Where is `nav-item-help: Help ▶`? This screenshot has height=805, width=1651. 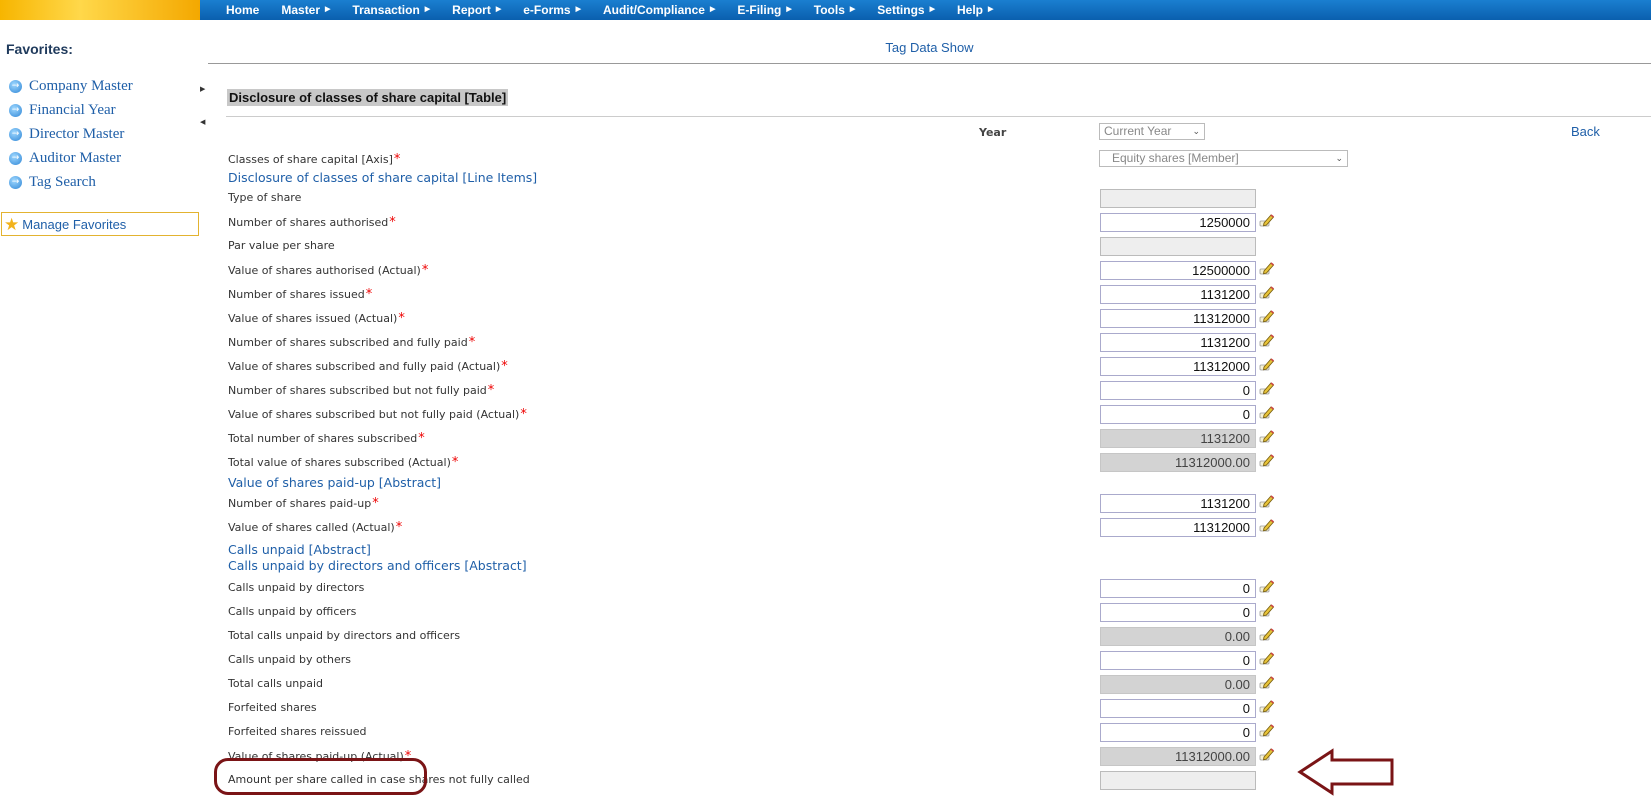
nav-item-help: Help ▶ is located at coordinates (975, 10).